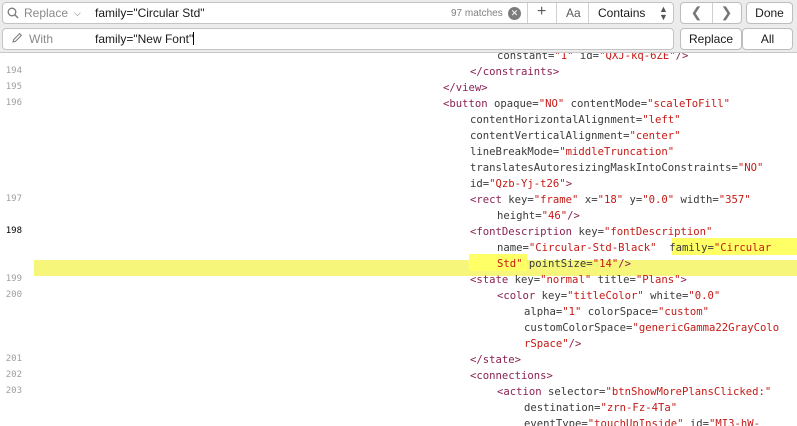 The width and height of the screenshot is (797, 426). What do you see at coordinates (13, 279) in the screenshot?
I see `line-number: 199` at bounding box center [13, 279].